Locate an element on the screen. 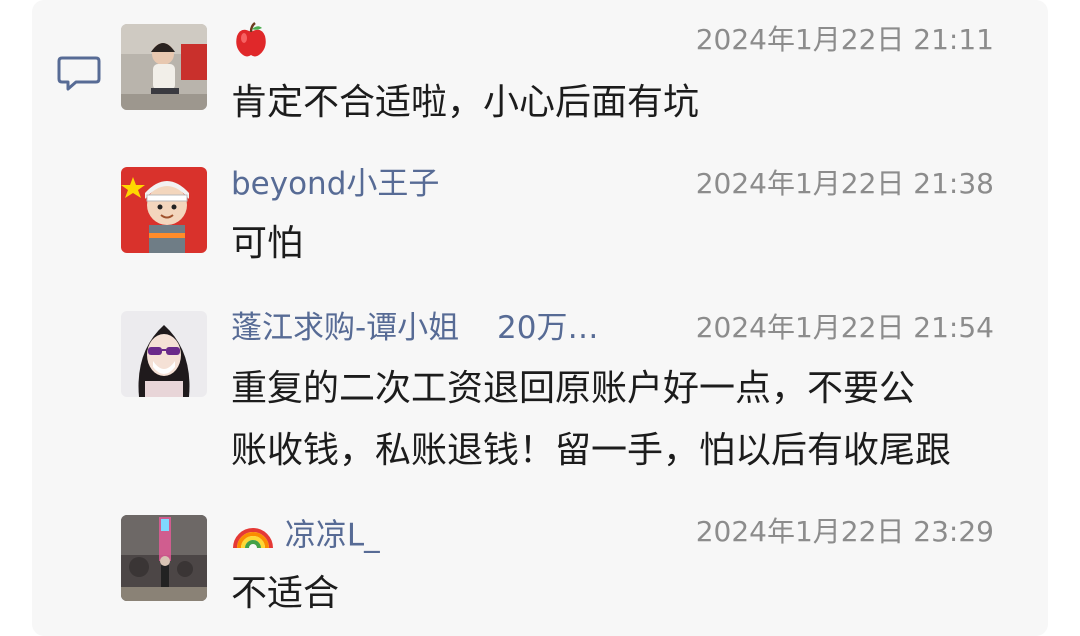 Image resolution: width=1080 pixels, height=636 pixels. comment-text-line: 重复的二次工资退回原账户好一点，不要公 is located at coordinates (573, 388).